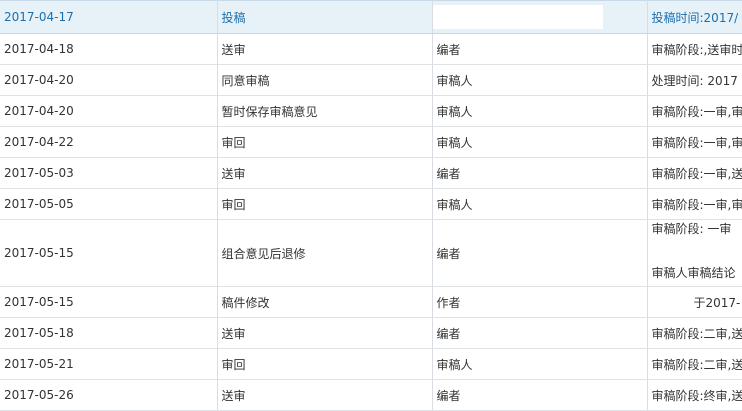  What do you see at coordinates (109, 49) in the screenshot?
I see `date-cell: 2017-04-18` at bounding box center [109, 49].